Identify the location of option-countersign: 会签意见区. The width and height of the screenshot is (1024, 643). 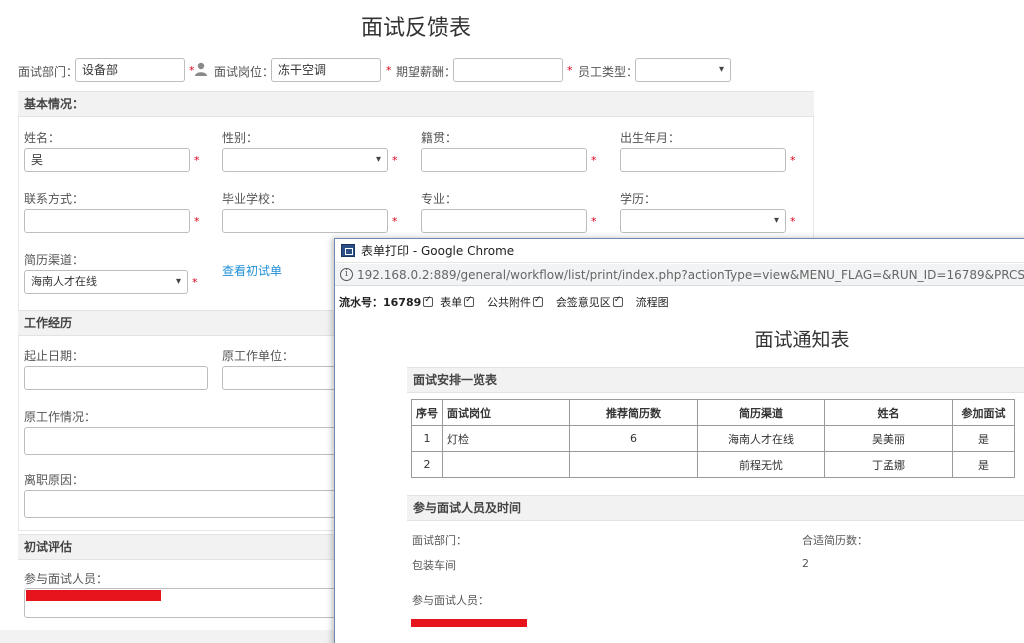
(583, 302).